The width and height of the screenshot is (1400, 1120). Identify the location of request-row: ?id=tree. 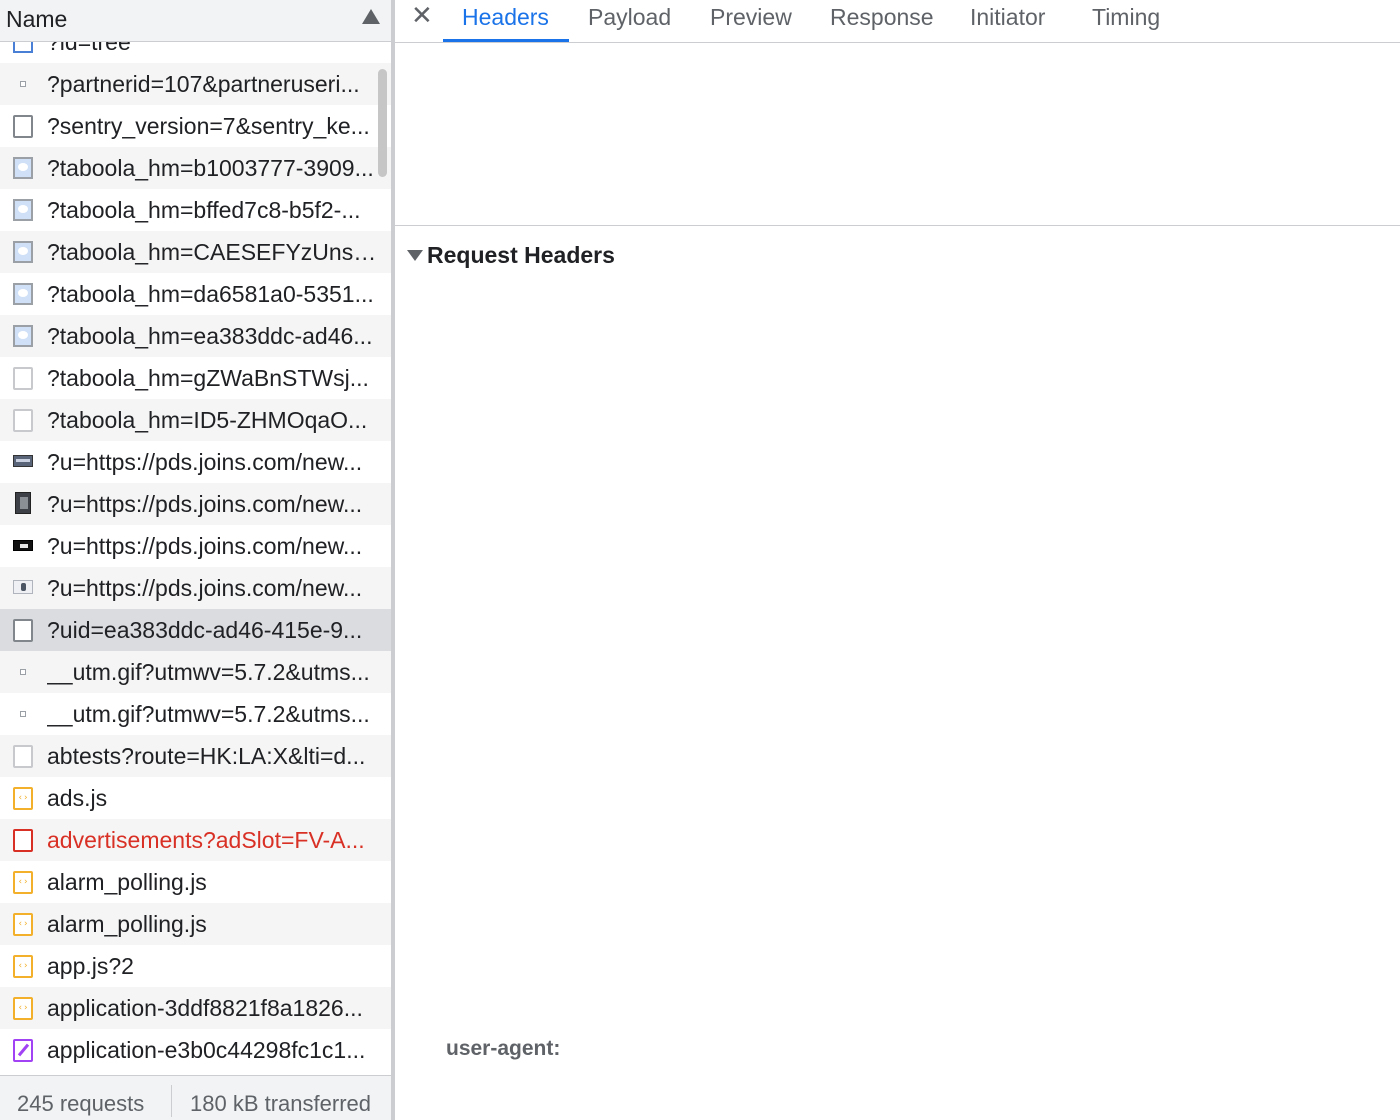
(195, 52).